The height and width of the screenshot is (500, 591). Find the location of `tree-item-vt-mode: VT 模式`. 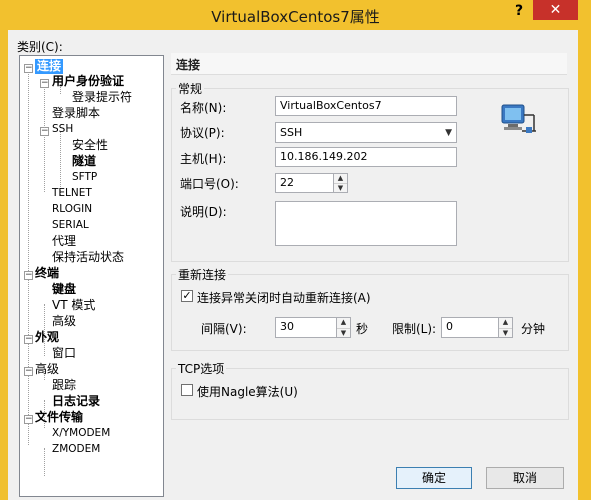

tree-item-vt-mode: VT 模式 is located at coordinates (73, 305).